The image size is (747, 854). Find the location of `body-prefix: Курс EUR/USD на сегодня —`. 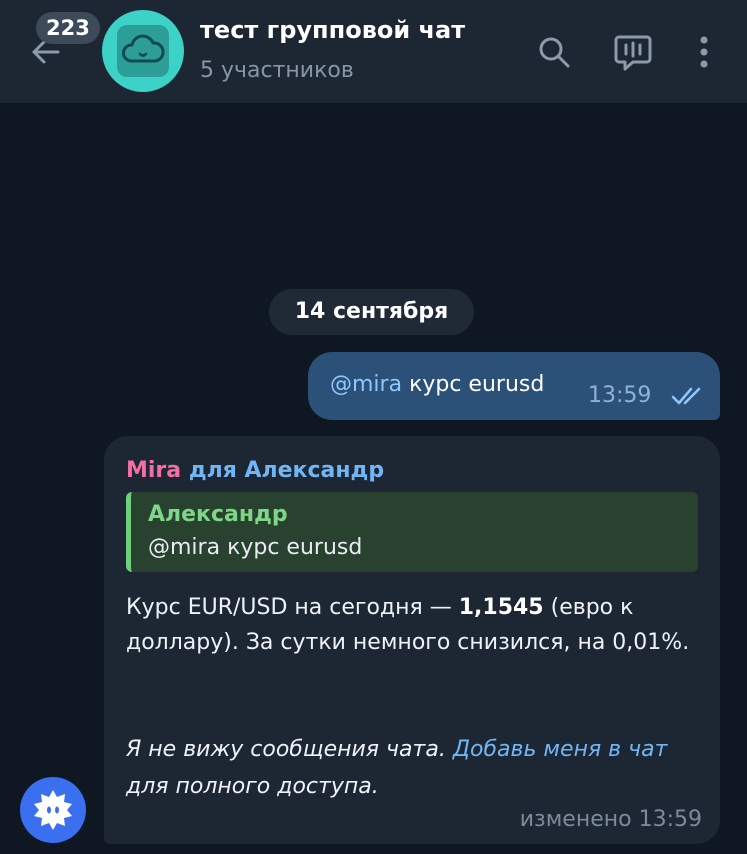

body-prefix: Курс EUR/USD на сегодня — is located at coordinates (292, 607).